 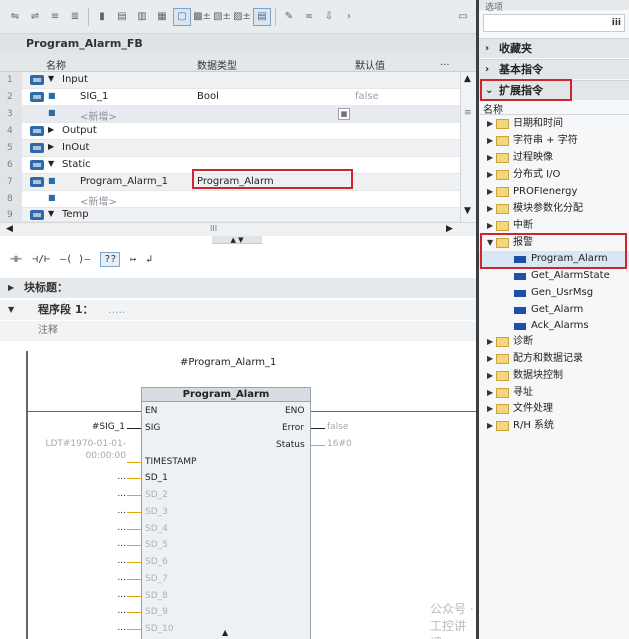 I want to click on tree-item-diagnostics: ▶ 诊断, so click(x=554, y=342).